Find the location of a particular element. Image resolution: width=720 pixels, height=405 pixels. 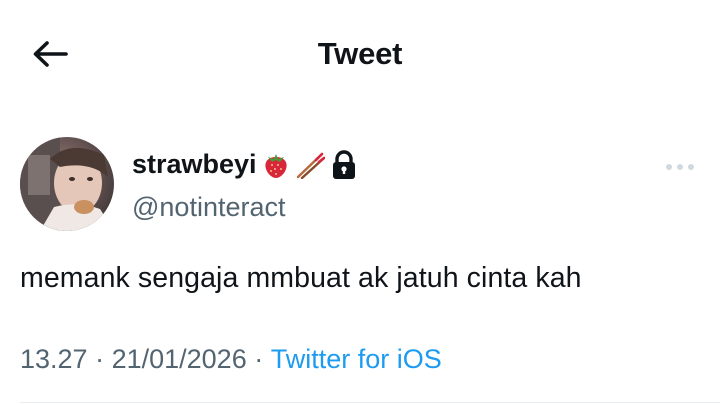

tweet-source-link: Twitter for iOS is located at coordinates (356, 359).